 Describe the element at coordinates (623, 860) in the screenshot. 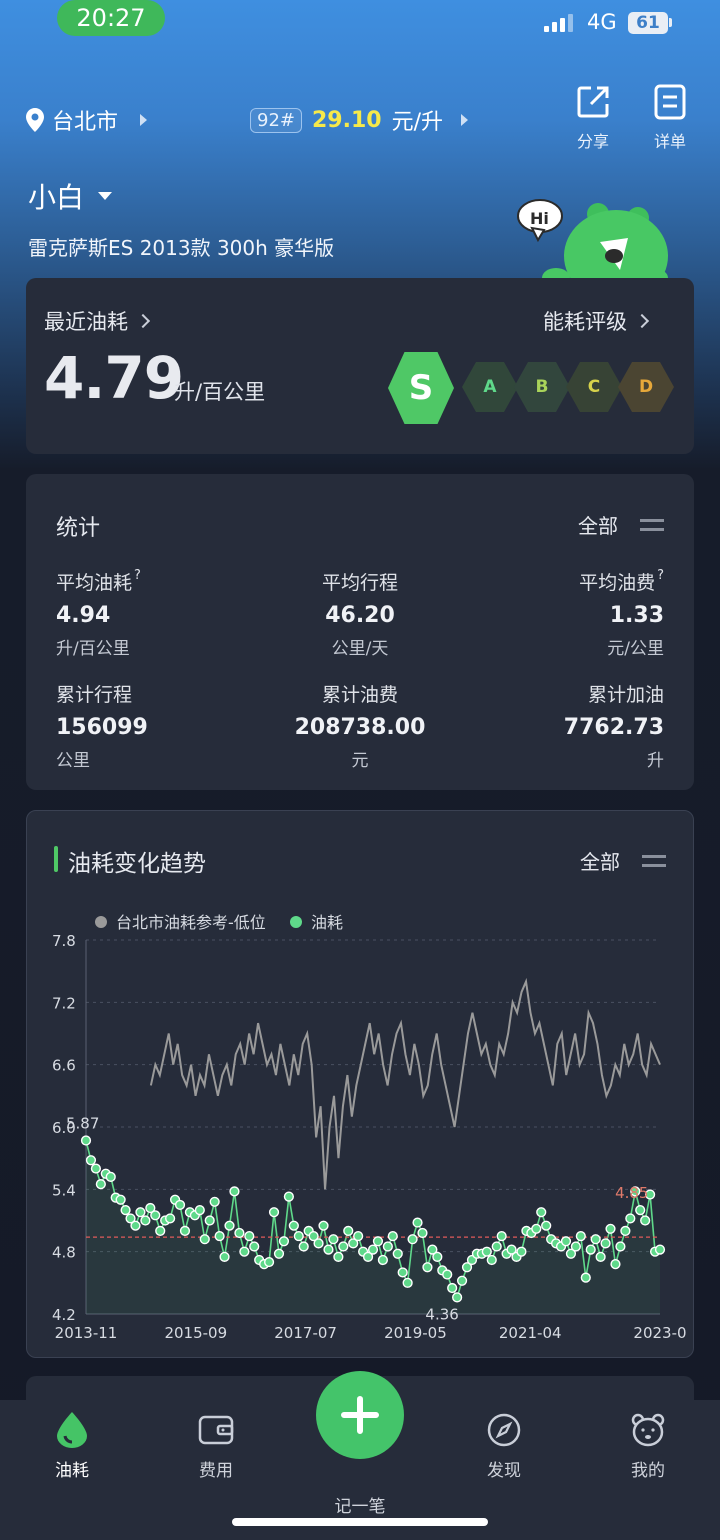

I see `trend-filter: 全部` at that location.